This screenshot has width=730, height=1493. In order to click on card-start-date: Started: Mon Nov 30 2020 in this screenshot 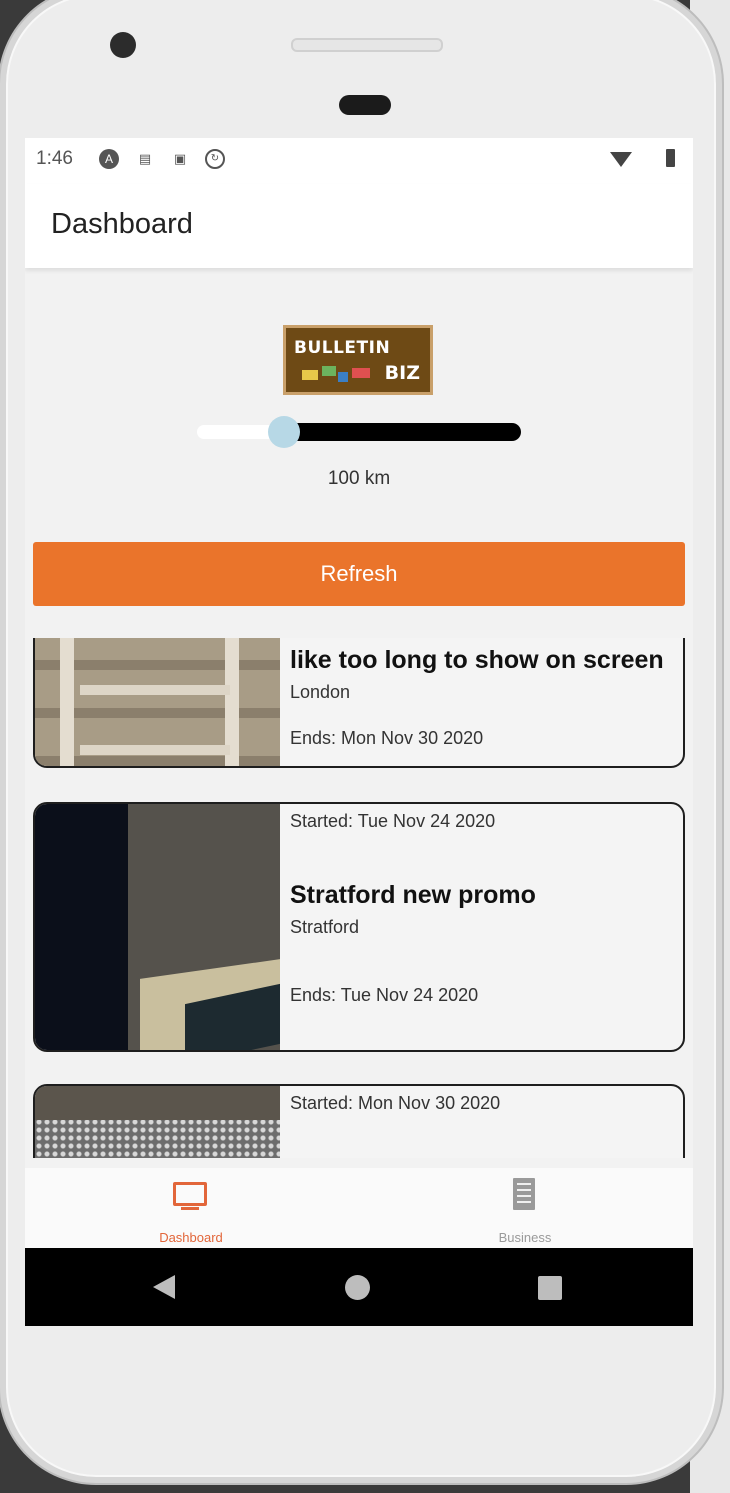, I will do `click(395, 1103)`.